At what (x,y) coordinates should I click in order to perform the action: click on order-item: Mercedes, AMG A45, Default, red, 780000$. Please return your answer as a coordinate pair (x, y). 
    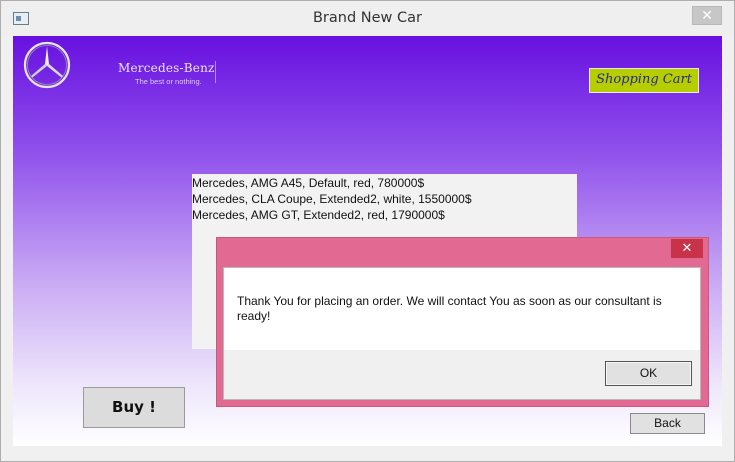
    Looking at the image, I should click on (332, 183).